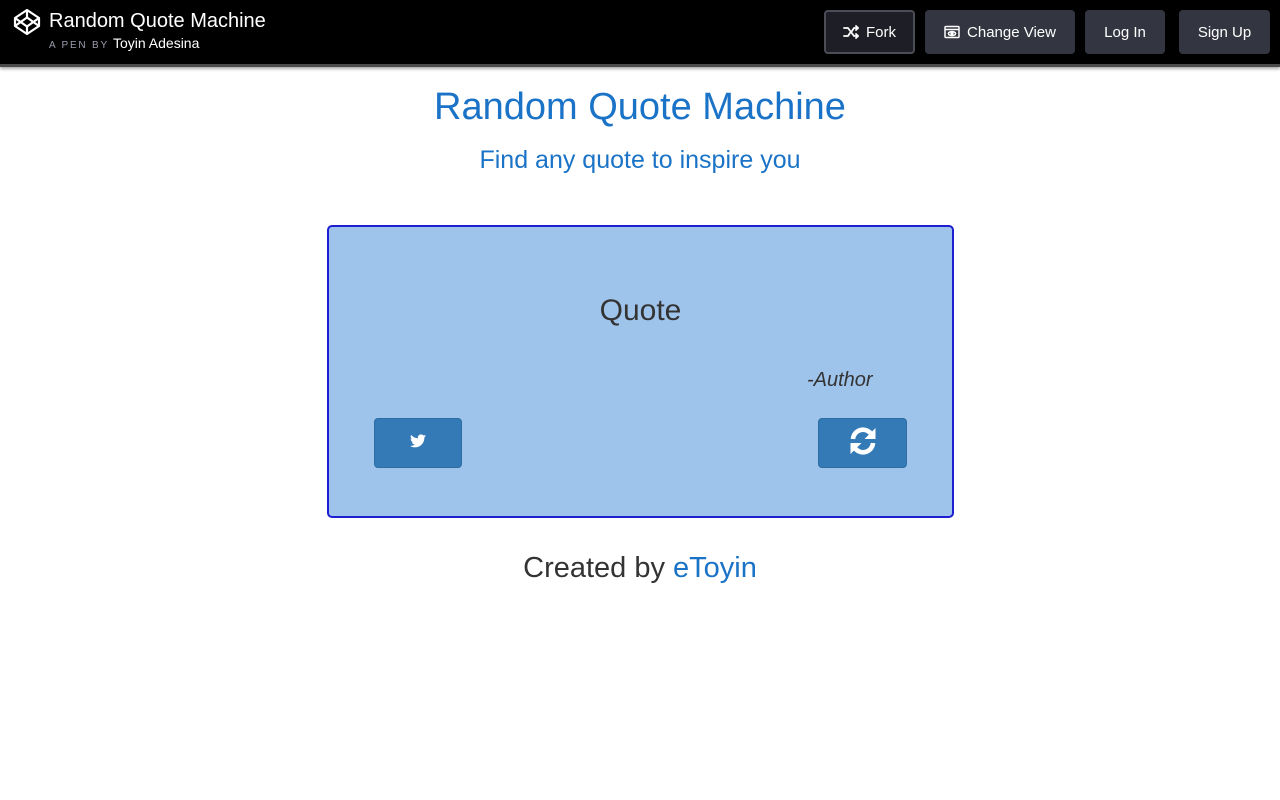 Image resolution: width=1280 pixels, height=800 pixels. Describe the element at coordinates (640, 160) in the screenshot. I see `page-subtitle: Find any quote to inspire you` at that location.